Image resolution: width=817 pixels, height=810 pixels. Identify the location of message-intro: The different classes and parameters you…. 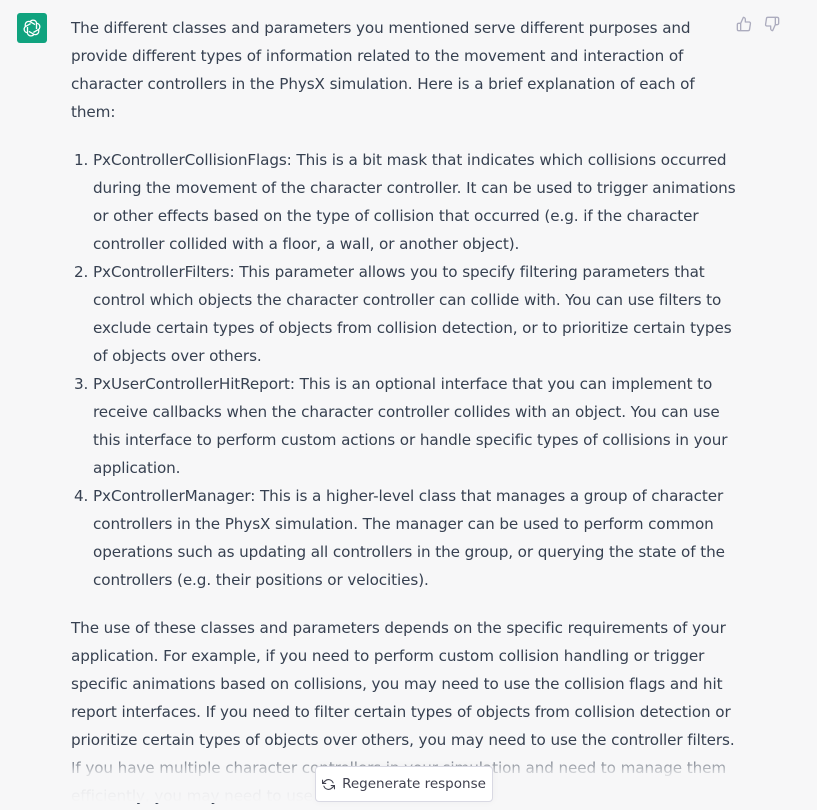
(383, 70).